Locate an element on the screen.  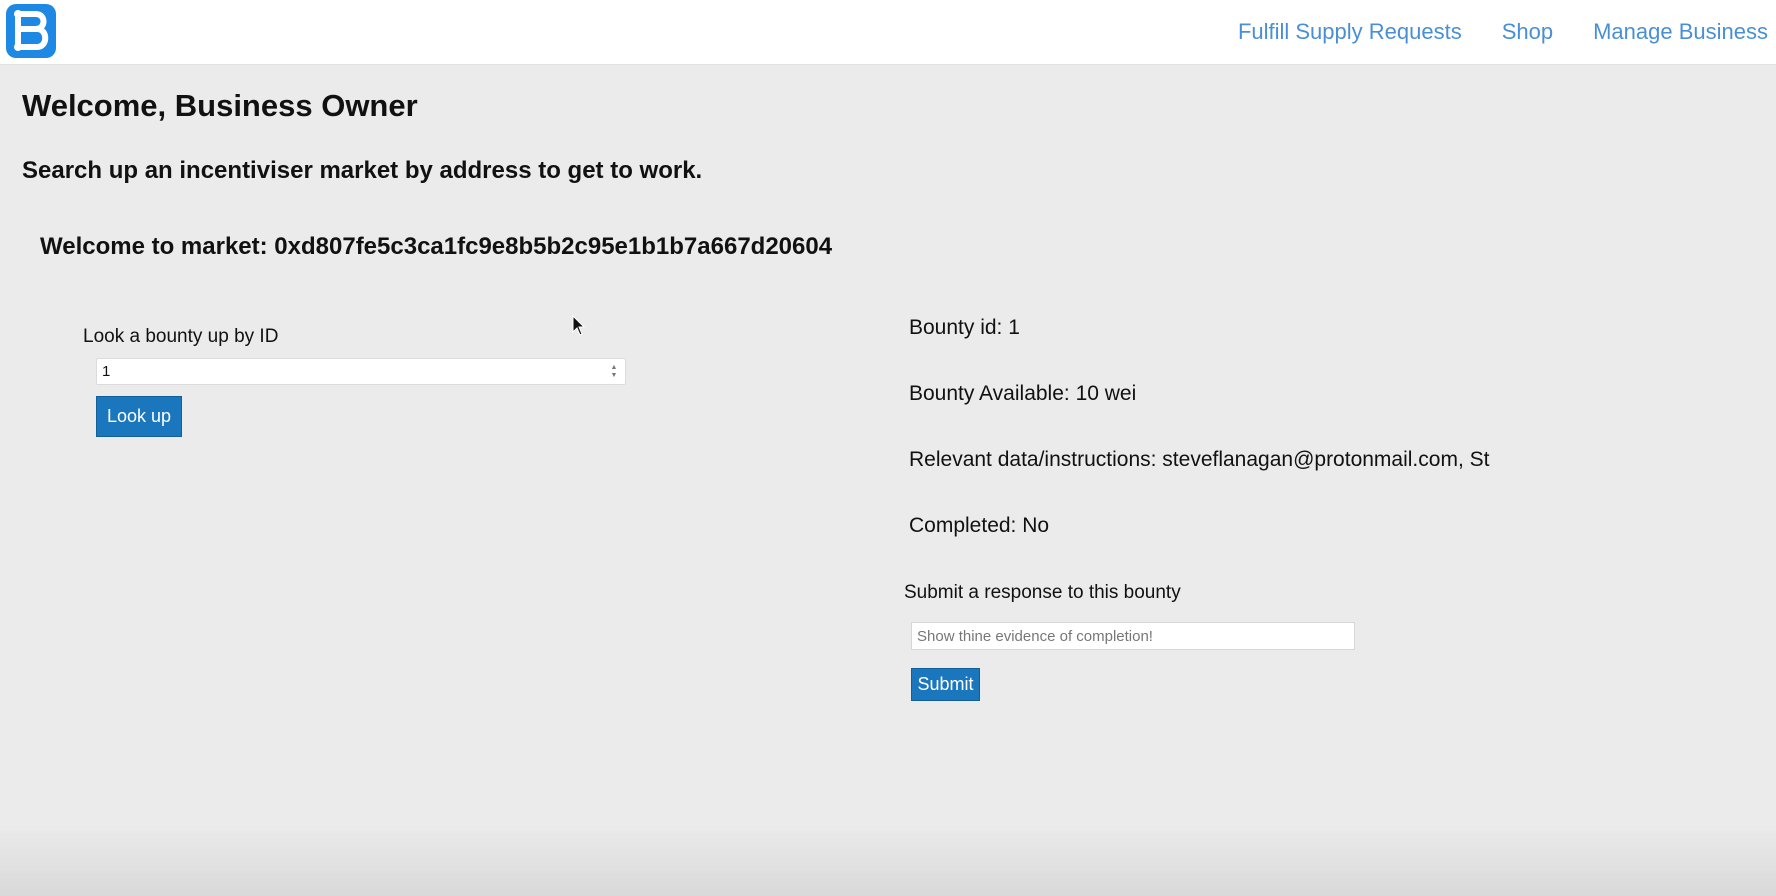
spinner-down-icon: ▼ is located at coordinates (614, 376).